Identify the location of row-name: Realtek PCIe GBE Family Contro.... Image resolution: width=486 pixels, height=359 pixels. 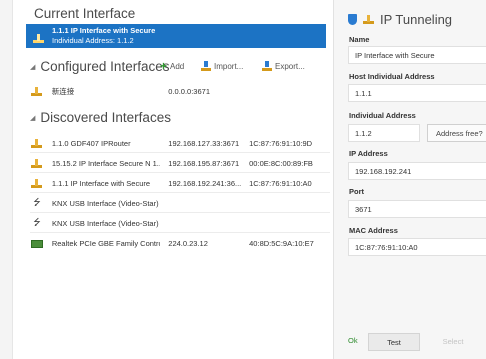
(106, 243).